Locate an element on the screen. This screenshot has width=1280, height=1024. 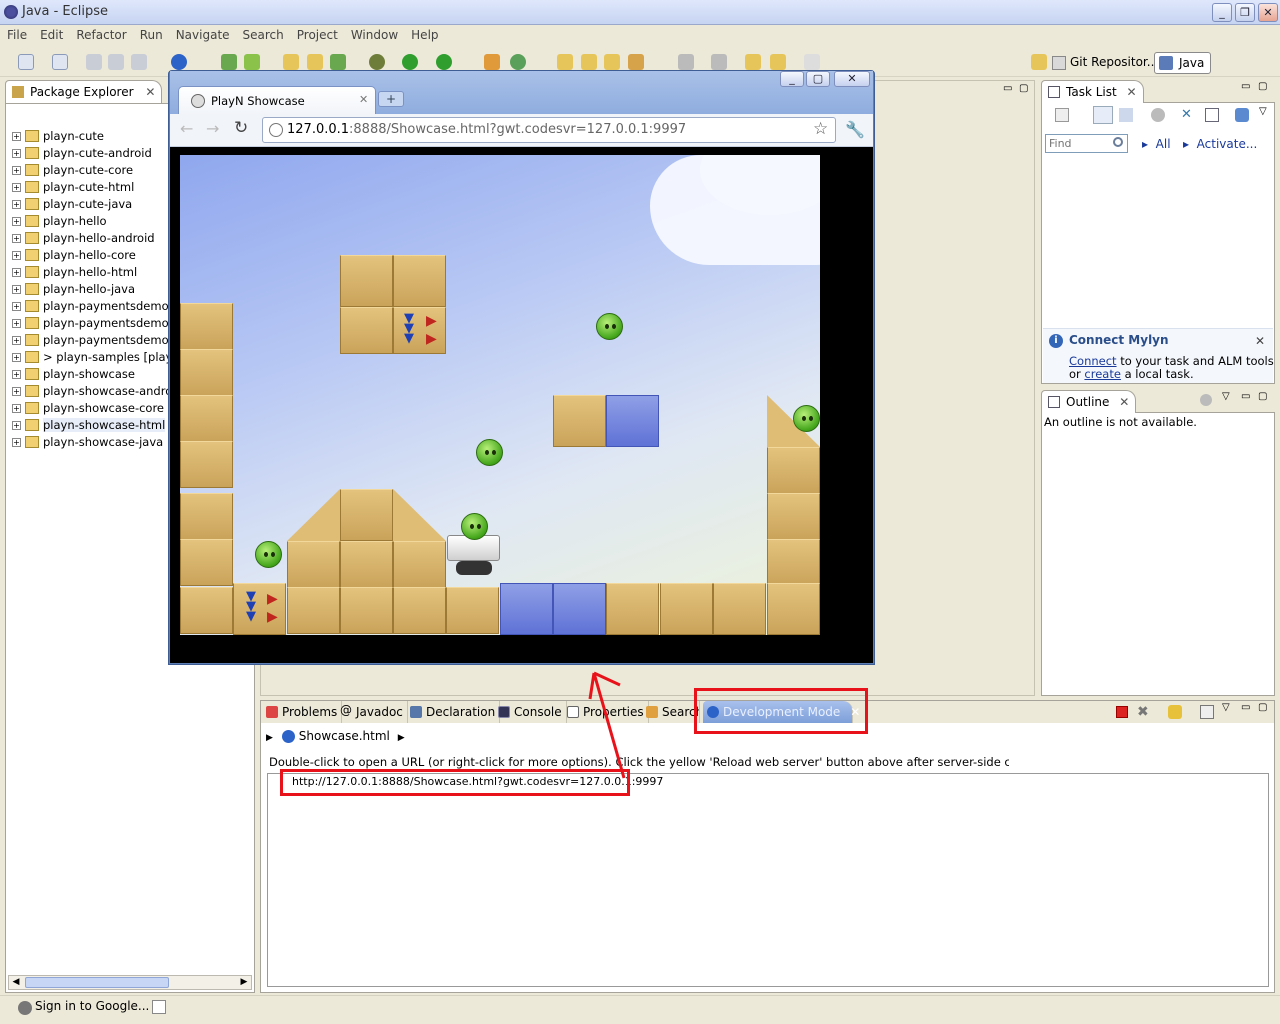
tree-item-selected: + playn-showcase-html is located at coordinates (89, 426).